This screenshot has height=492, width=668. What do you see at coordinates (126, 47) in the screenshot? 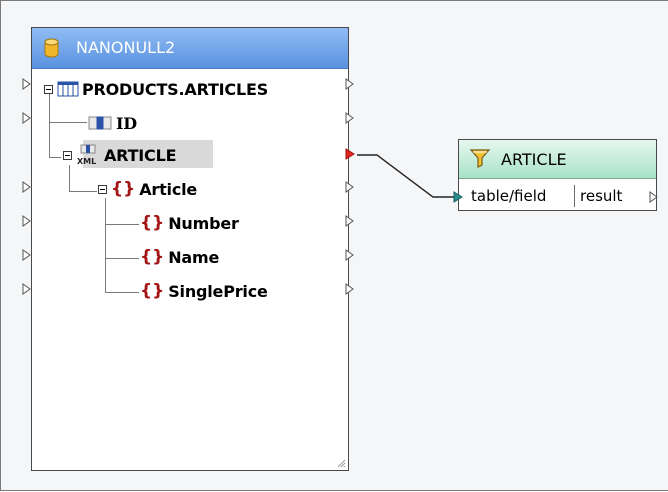
I see `source-component-title: NANONULL2` at bounding box center [126, 47].